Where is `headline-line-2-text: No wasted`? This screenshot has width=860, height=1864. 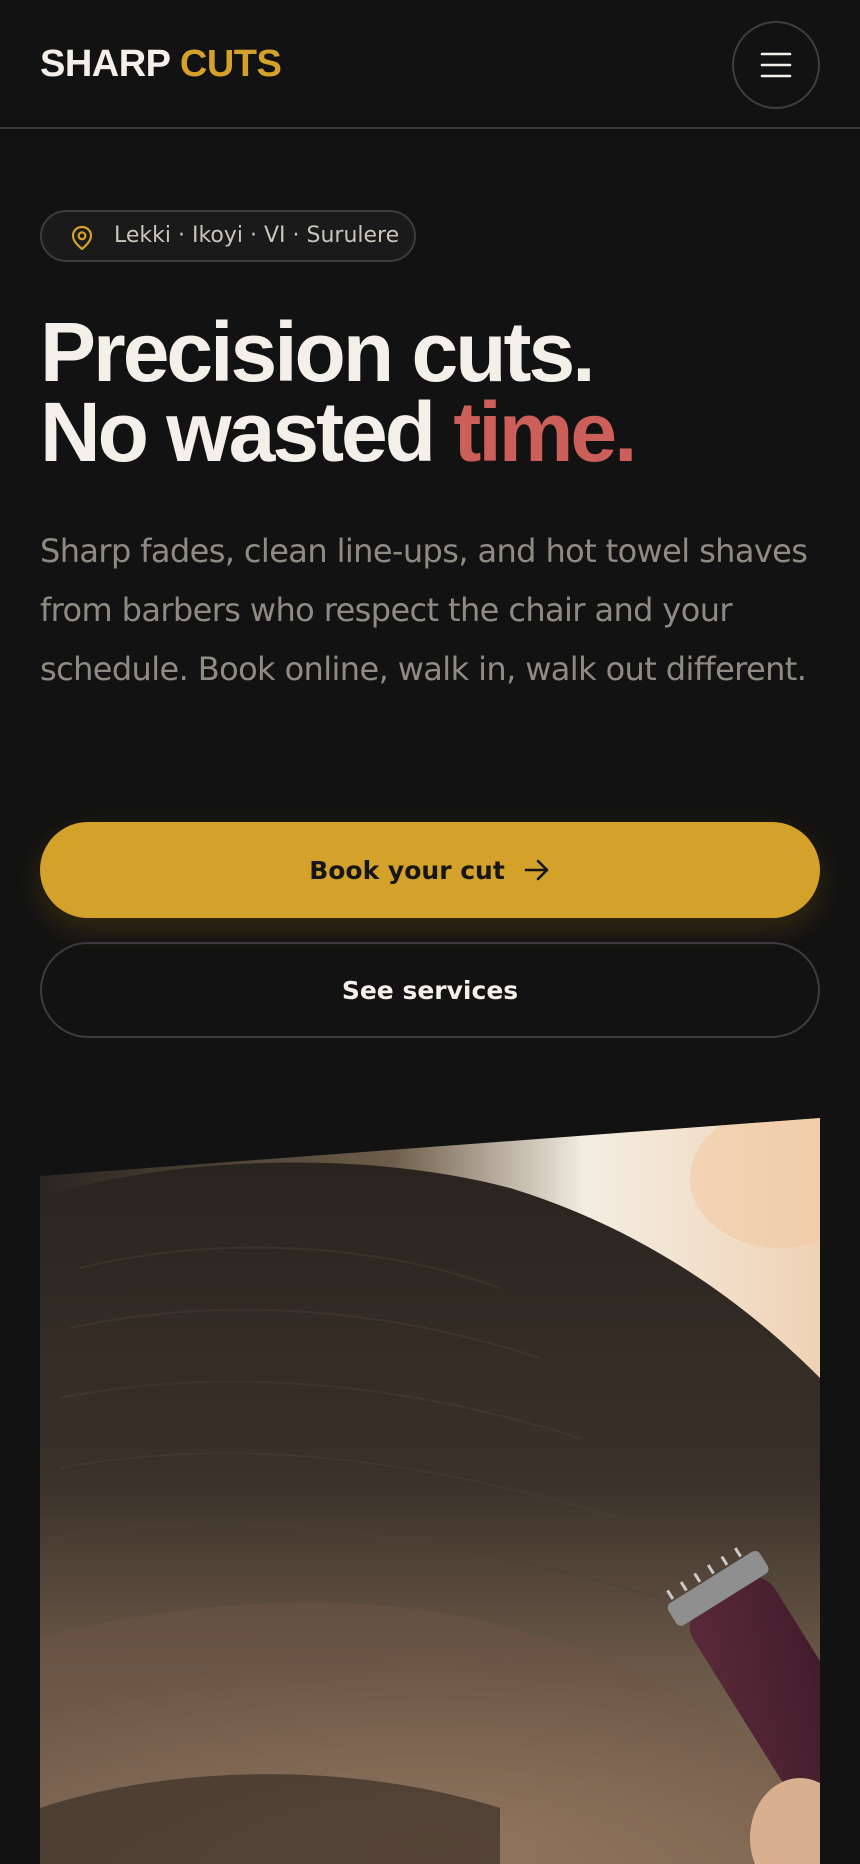
headline-line-2-text: No wasted is located at coordinates (247, 432).